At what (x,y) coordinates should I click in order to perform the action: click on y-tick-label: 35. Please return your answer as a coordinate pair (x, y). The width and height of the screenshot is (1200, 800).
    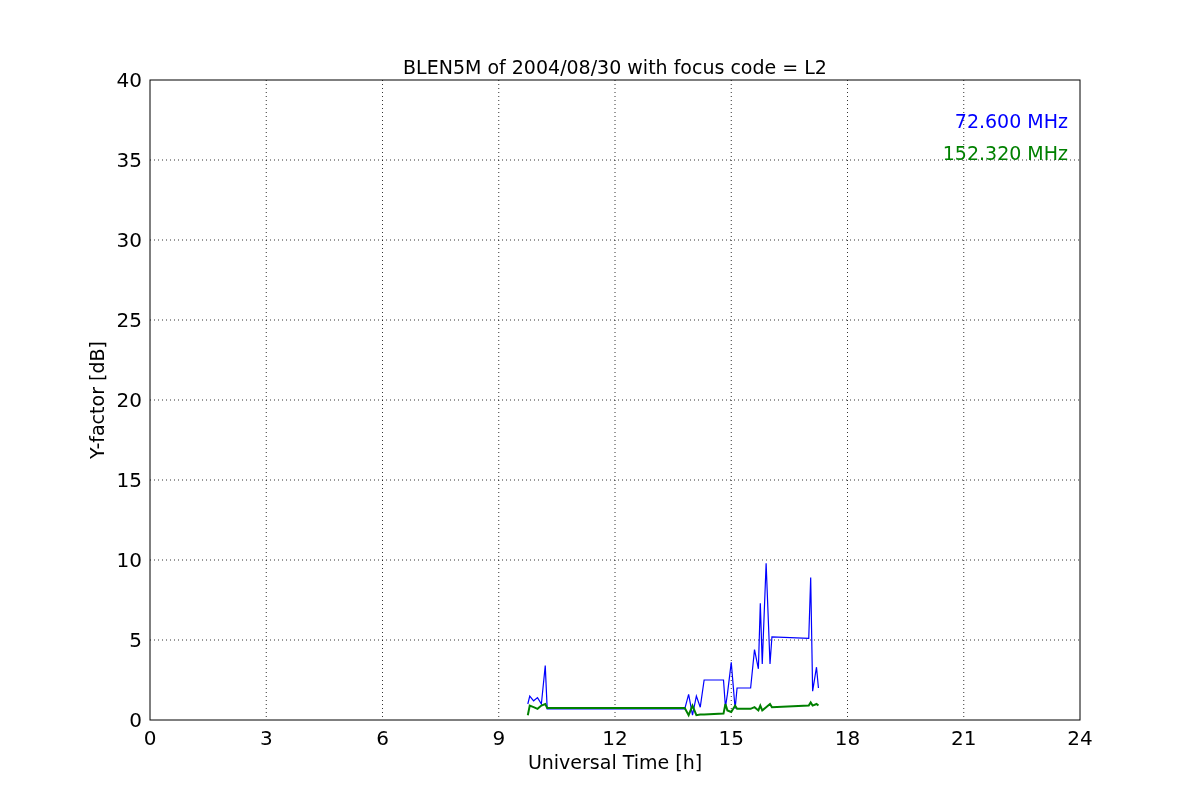
    Looking at the image, I should click on (129, 160).